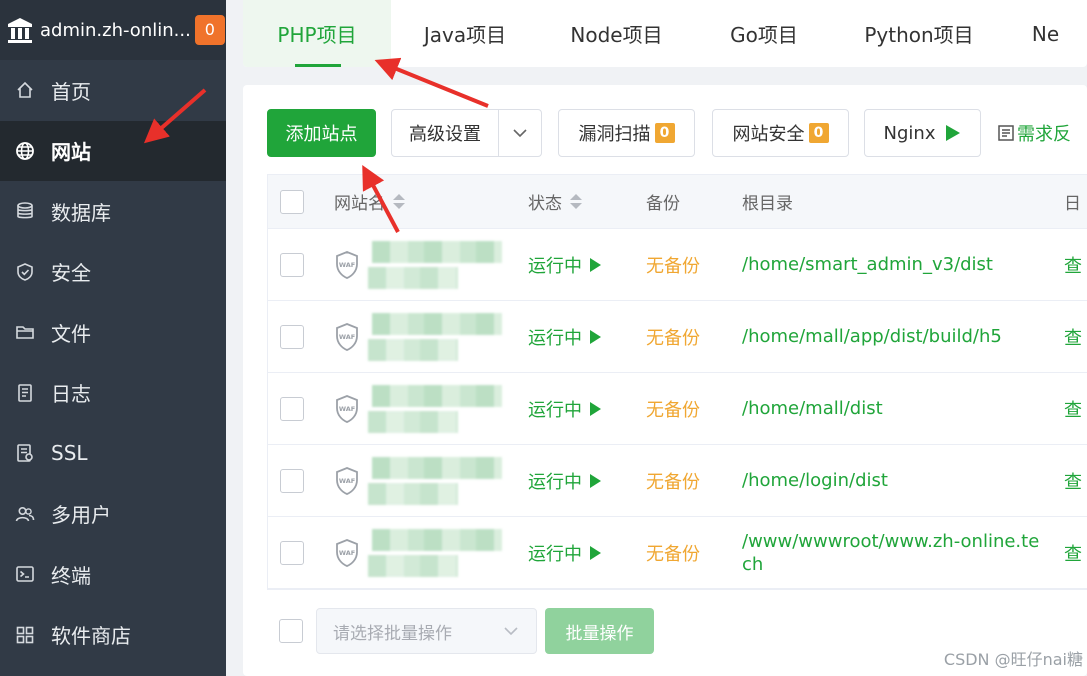 The image size is (1087, 676). Describe the element at coordinates (663, 204) in the screenshot. I see `header-backup: 备份` at that location.